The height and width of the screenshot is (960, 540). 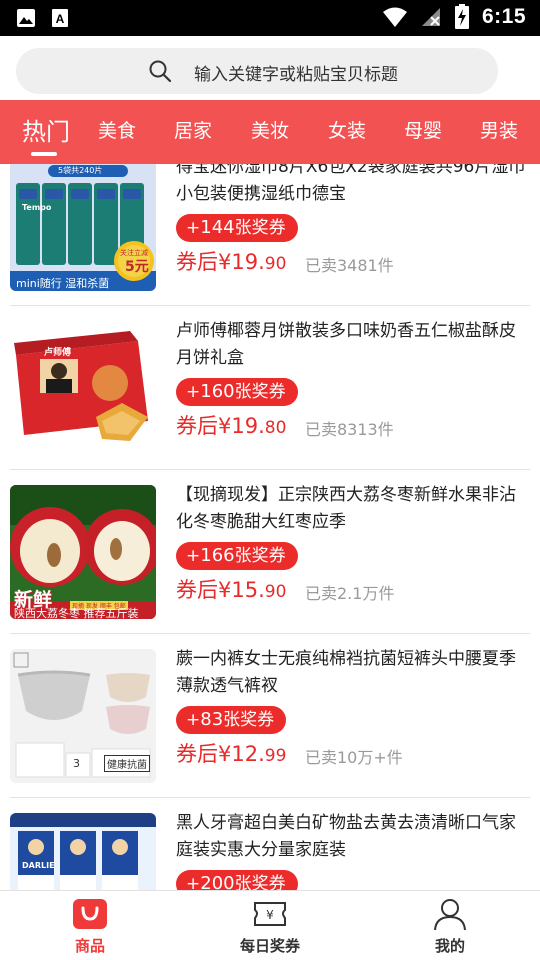 I want to click on a-icon: A, so click(x=60, y=18).